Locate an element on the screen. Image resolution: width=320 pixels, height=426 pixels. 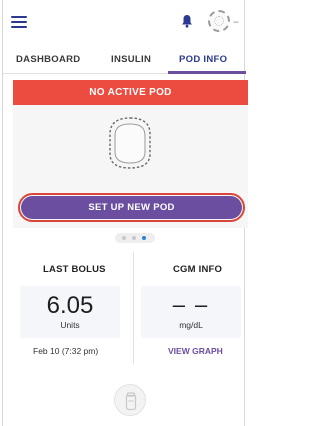
signal-indicator: -- is located at coordinates (236, 22).